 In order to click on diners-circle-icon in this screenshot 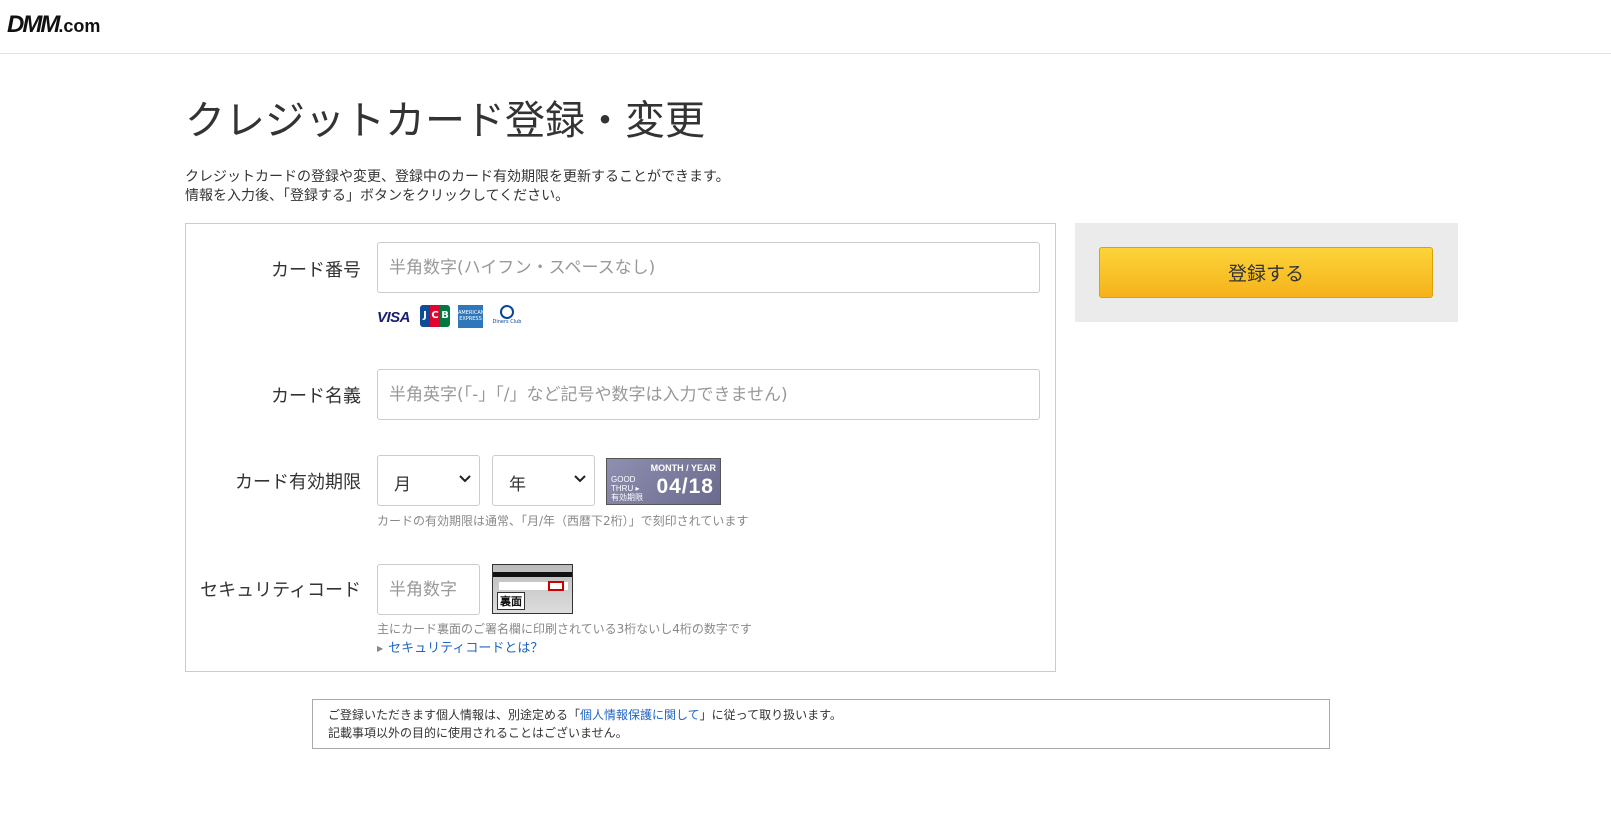, I will do `click(507, 312)`.